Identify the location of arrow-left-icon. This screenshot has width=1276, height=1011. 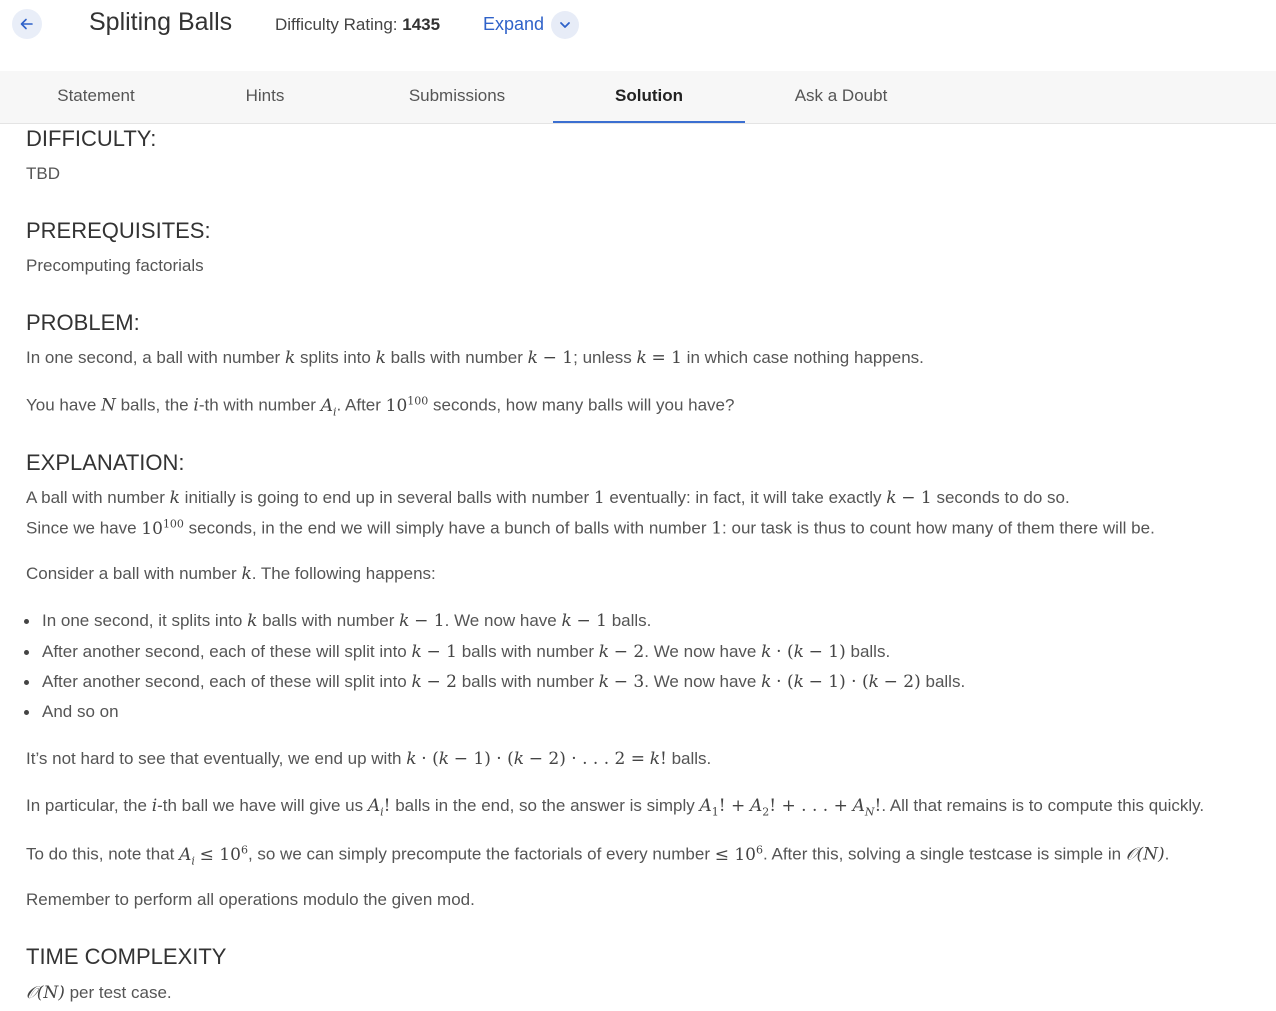
(26, 24).